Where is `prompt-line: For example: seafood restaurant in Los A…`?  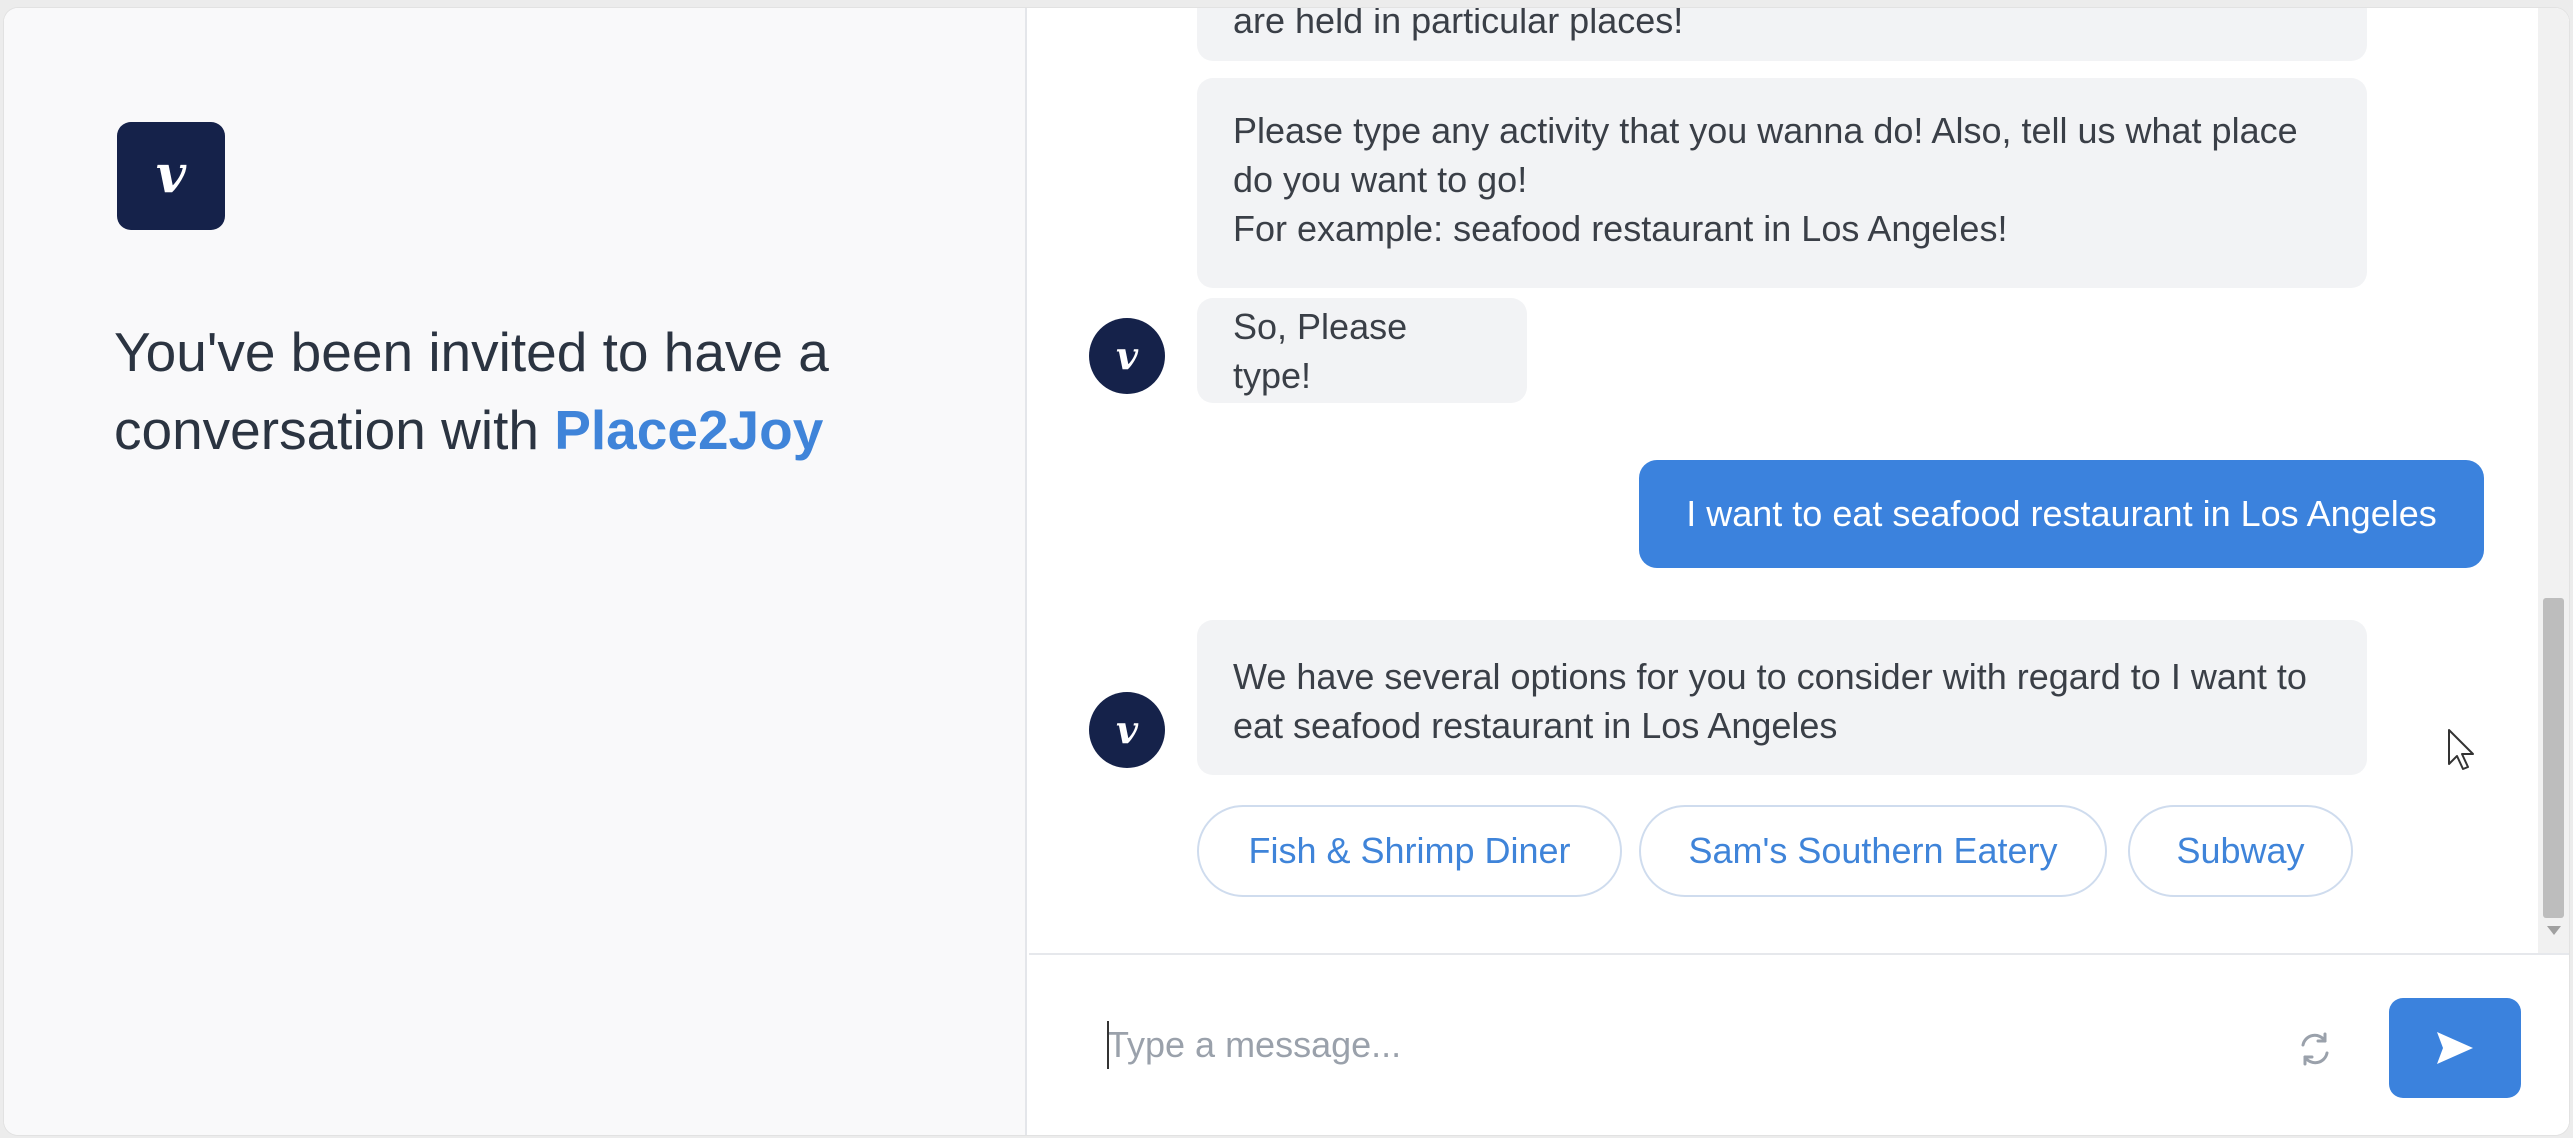 prompt-line: For example: seafood restaurant in Los A… is located at coordinates (1620, 228).